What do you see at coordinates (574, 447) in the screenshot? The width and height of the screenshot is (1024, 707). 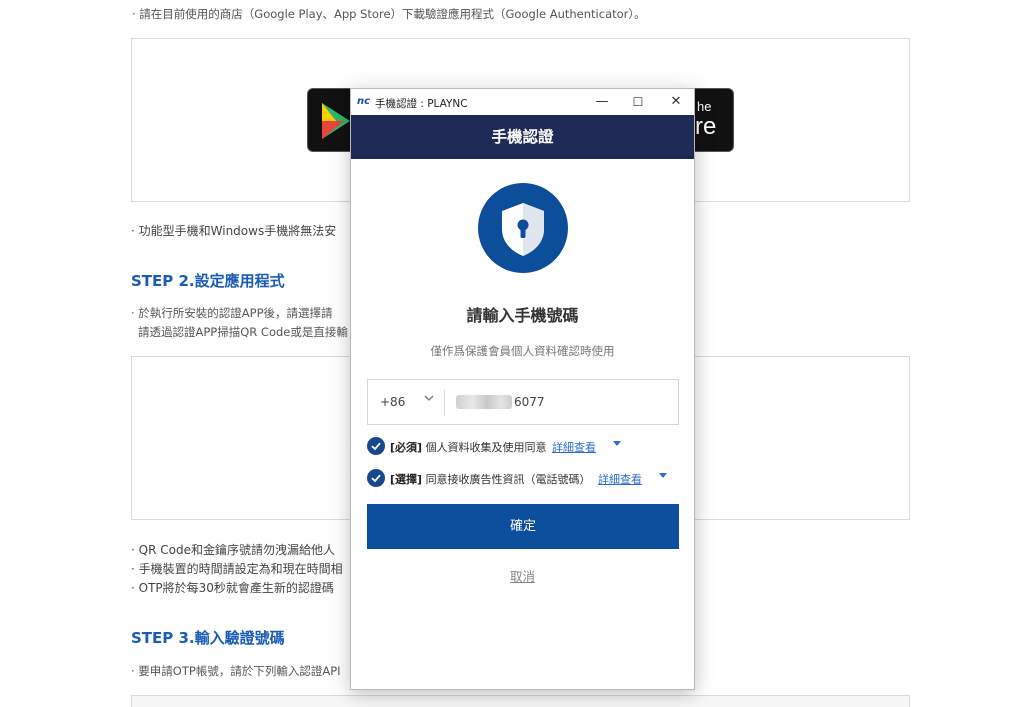 I see `agreement-required-detail-link: 詳細查看` at bounding box center [574, 447].